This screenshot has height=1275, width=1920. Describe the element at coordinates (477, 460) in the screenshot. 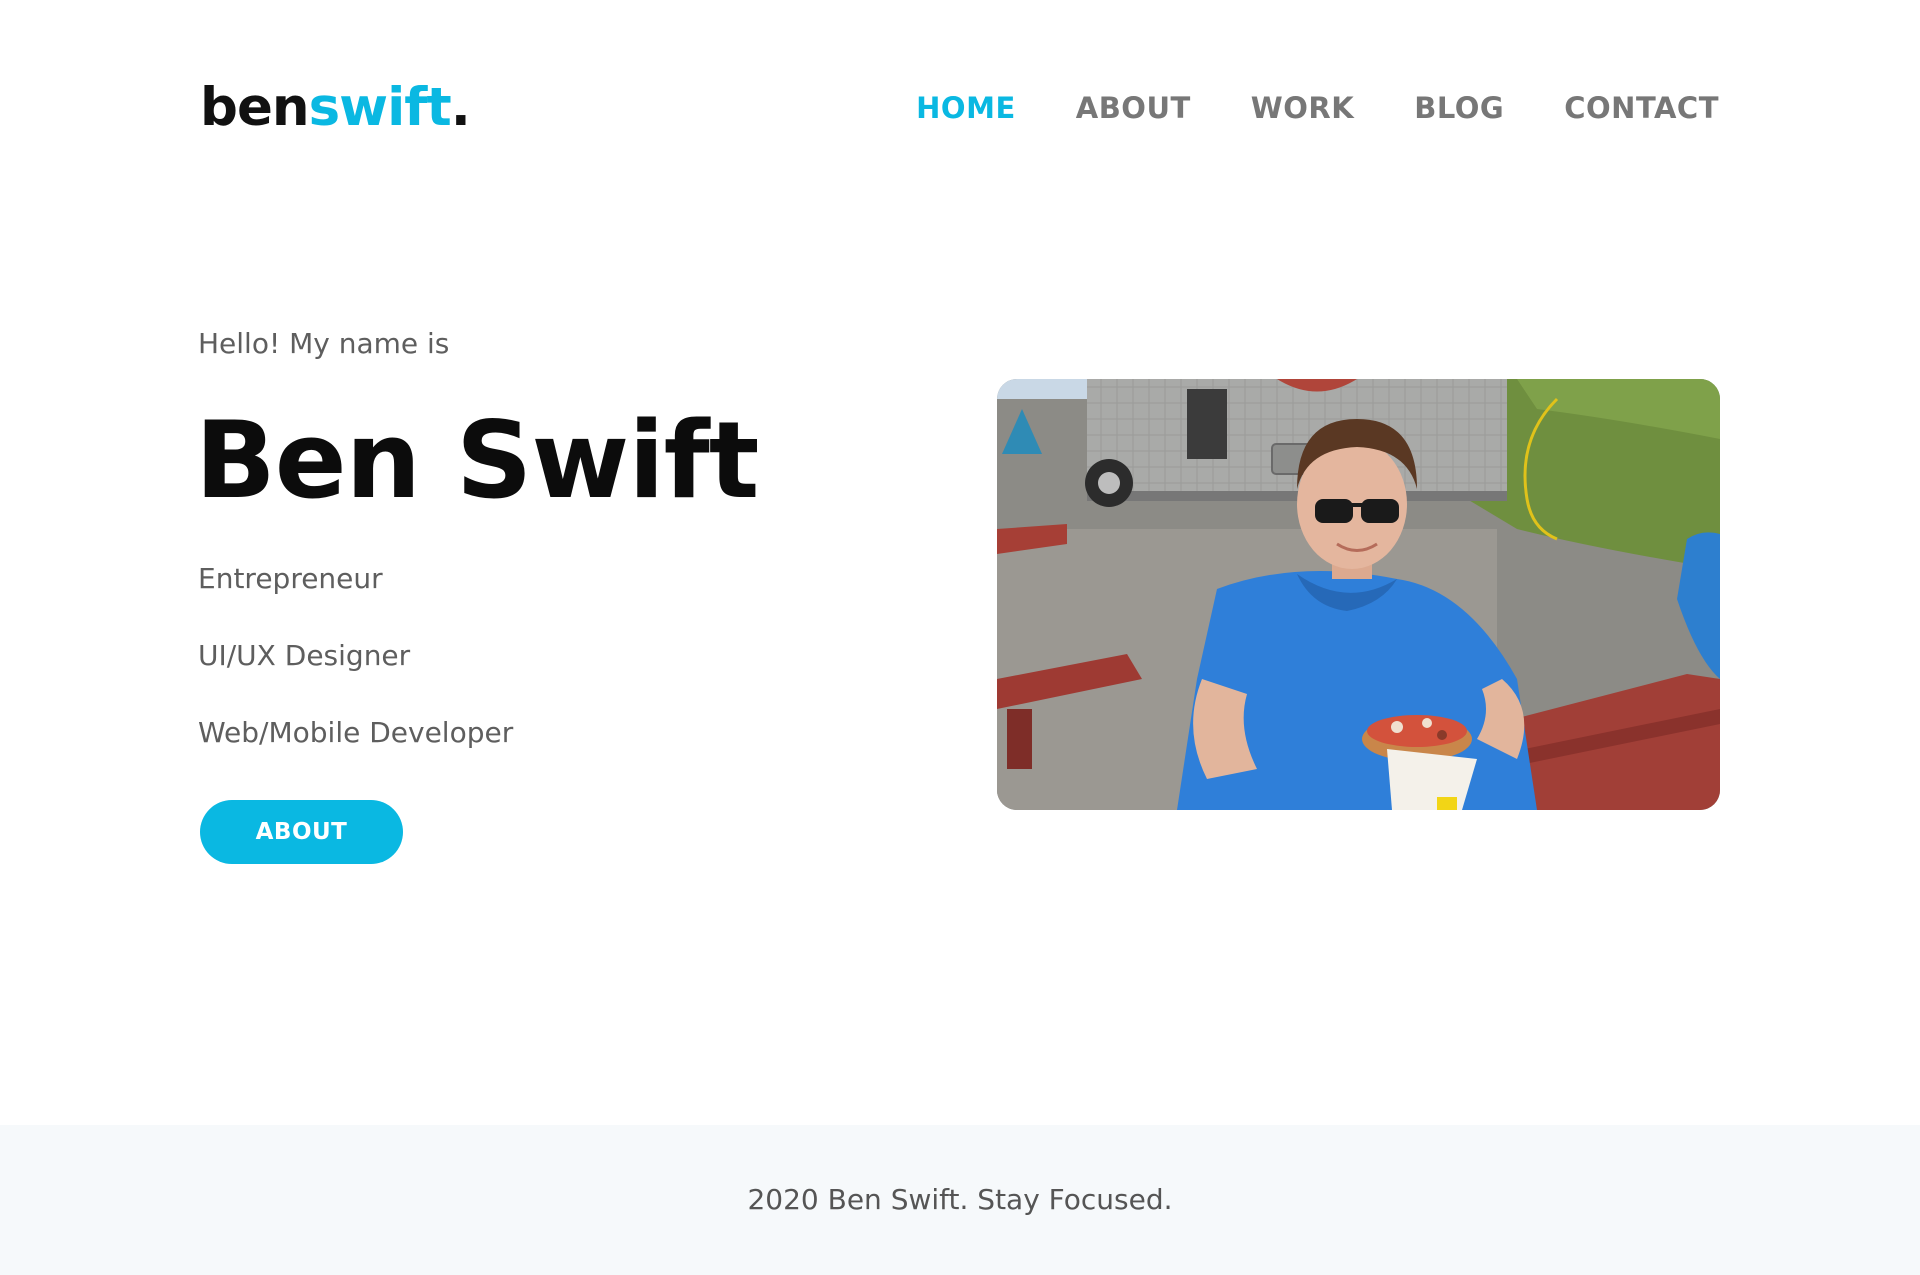

I see `hero-name: Ben Swift` at that location.